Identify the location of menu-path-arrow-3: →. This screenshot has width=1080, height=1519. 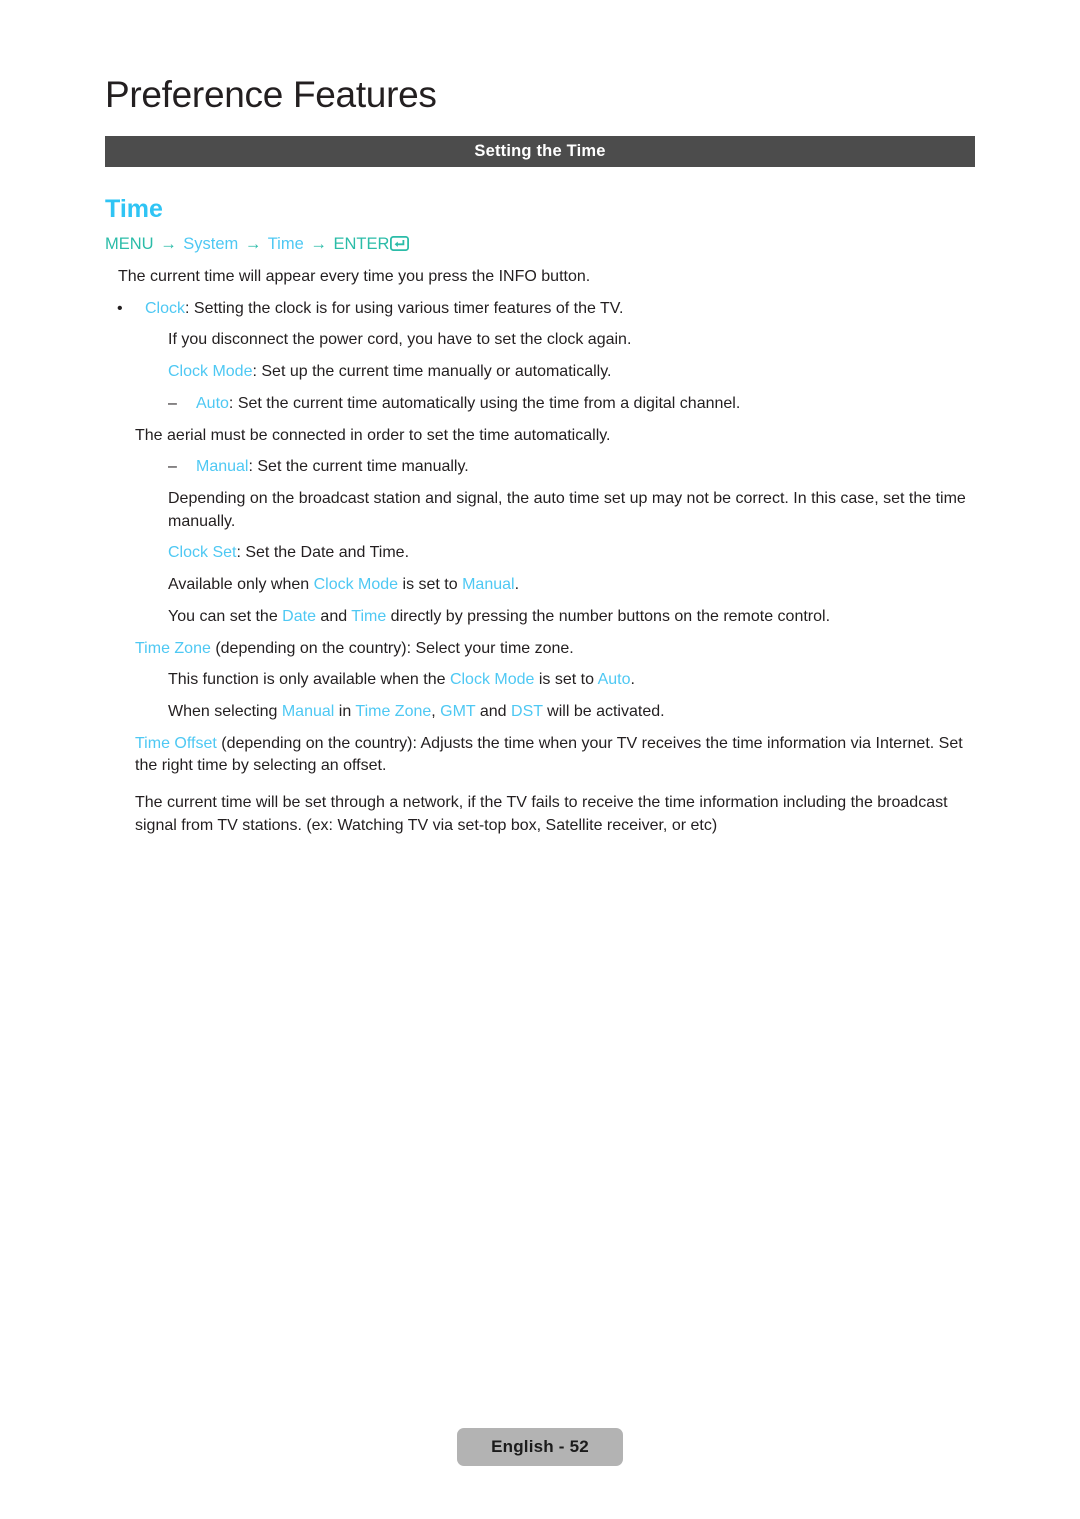
(318, 243).